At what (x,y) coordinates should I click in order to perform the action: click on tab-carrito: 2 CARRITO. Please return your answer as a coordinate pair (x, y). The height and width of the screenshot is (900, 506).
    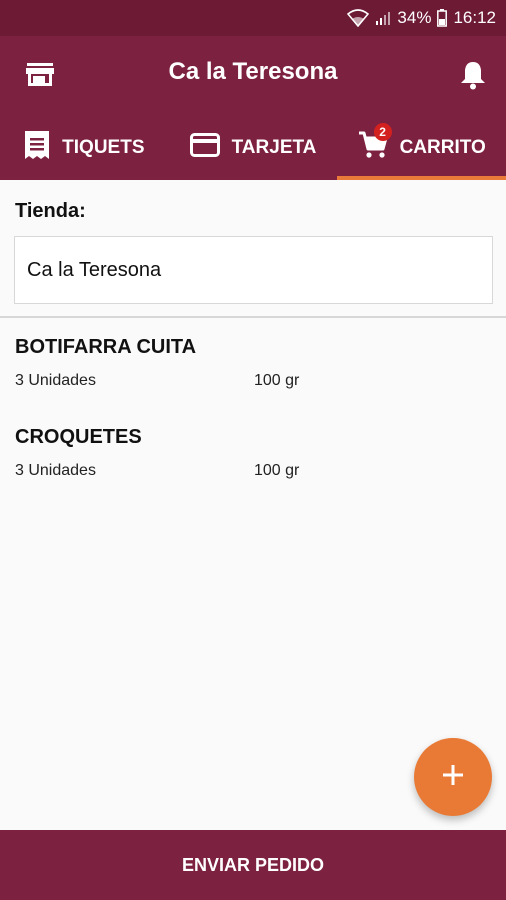
    Looking at the image, I should click on (421, 148).